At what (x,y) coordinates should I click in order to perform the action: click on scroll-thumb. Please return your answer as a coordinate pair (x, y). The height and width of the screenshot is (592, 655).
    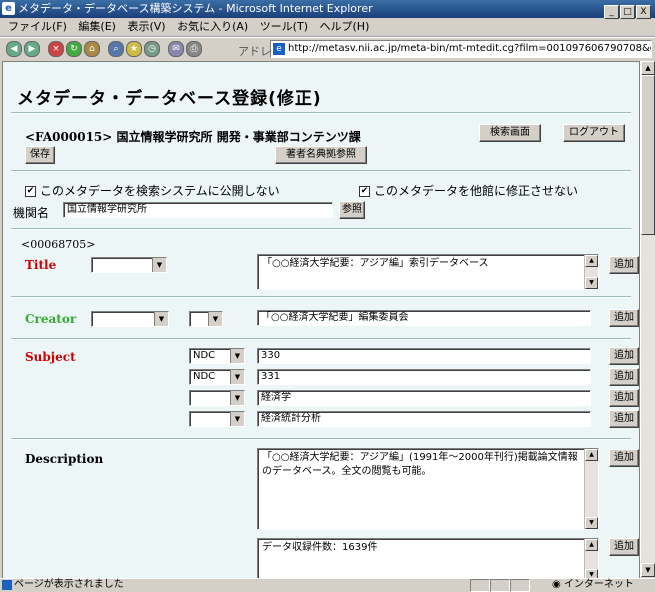
    Looking at the image, I should click on (648, 155).